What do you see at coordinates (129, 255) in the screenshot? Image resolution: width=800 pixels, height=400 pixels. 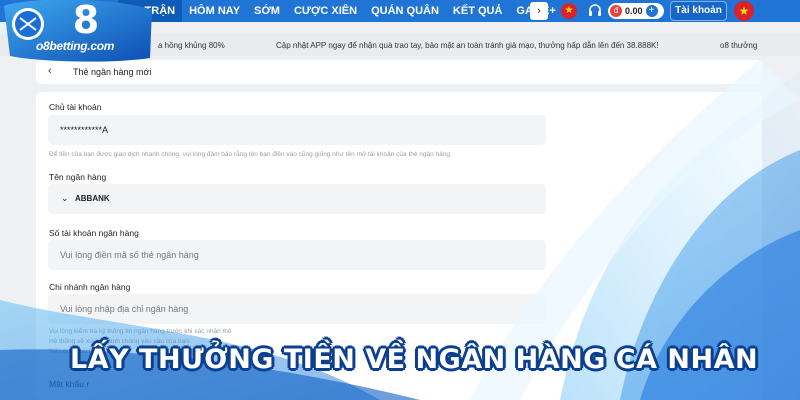 I see `account-number-placeholder: Vui lòng điền mã số thẻ ngân hàng` at bounding box center [129, 255].